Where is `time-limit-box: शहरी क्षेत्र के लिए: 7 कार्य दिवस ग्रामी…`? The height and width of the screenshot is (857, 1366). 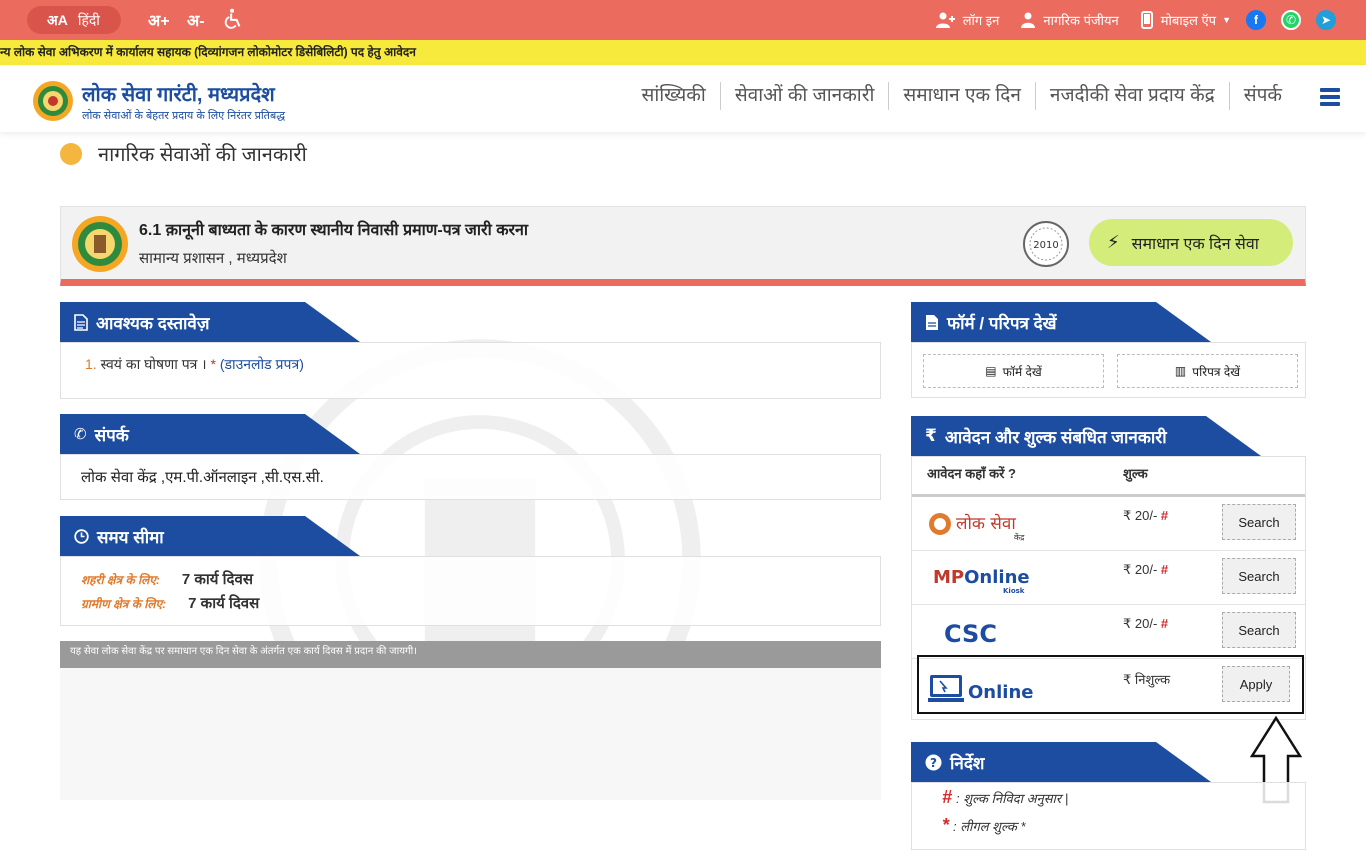 time-limit-box: शहरी क्षेत्र के लिए: 7 कार्य दिवस ग्रामी… is located at coordinates (470, 591).